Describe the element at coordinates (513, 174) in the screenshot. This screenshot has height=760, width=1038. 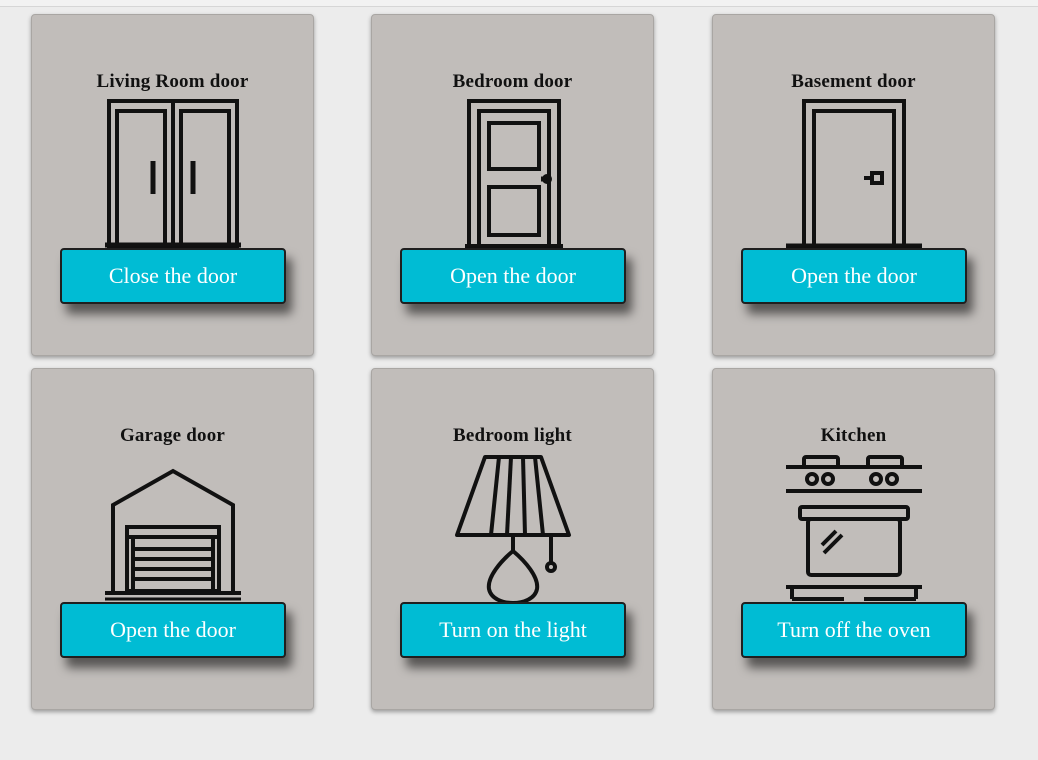
I see `panel-door-icon` at that location.